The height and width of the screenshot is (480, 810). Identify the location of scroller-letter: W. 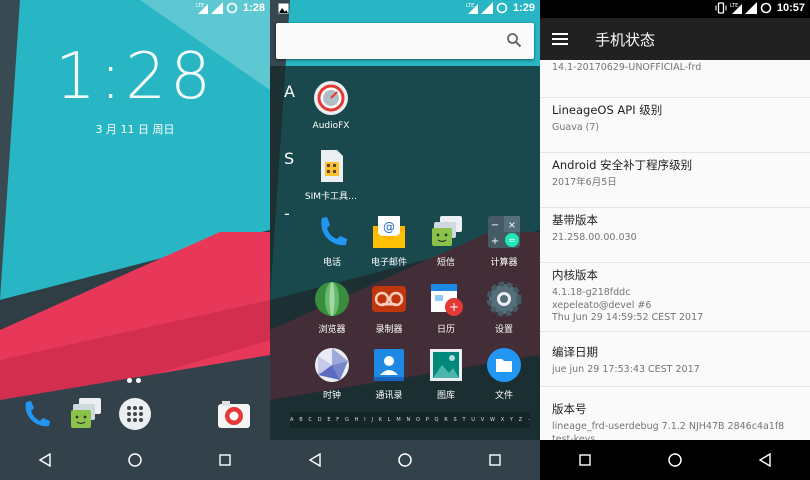
(492, 420).